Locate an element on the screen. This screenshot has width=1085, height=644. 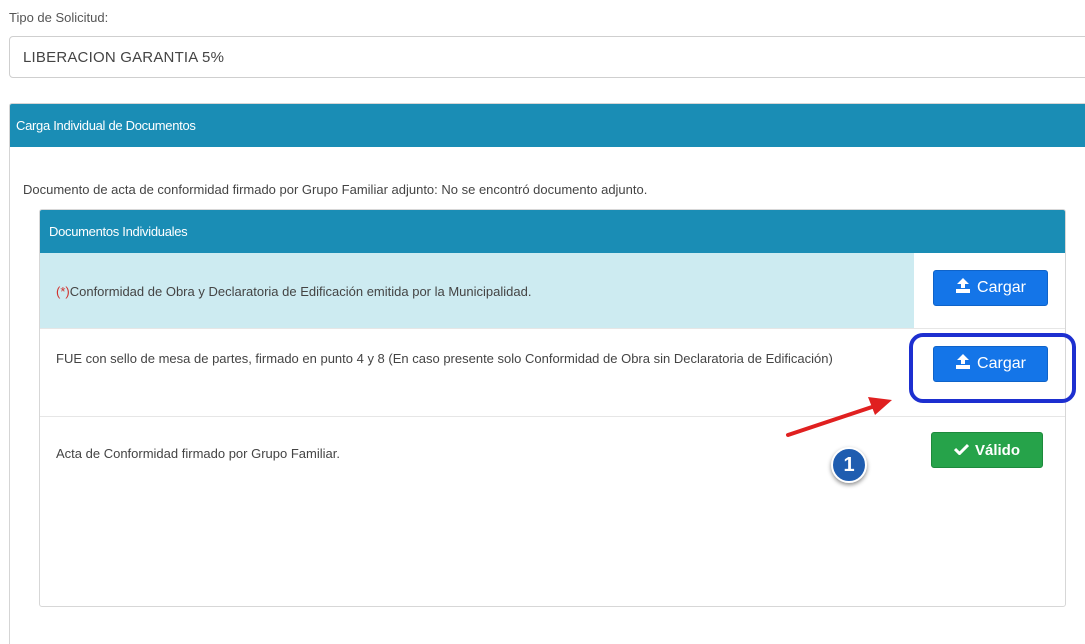
carga-individual-panel-title: Carga Individual de Documentos is located at coordinates (547, 125).